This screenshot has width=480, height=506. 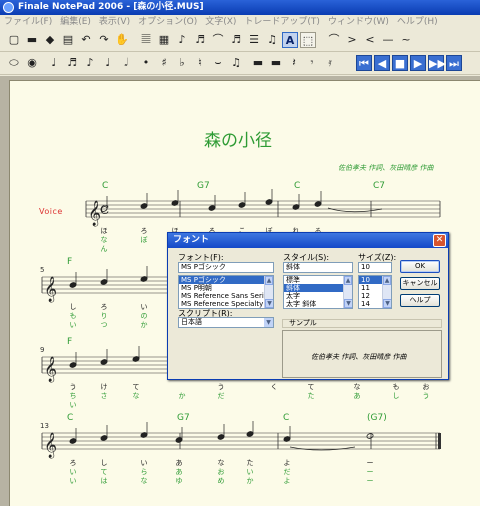 What do you see at coordinates (379, 186) in the screenshot?
I see `chord-symbol: C7` at bounding box center [379, 186].